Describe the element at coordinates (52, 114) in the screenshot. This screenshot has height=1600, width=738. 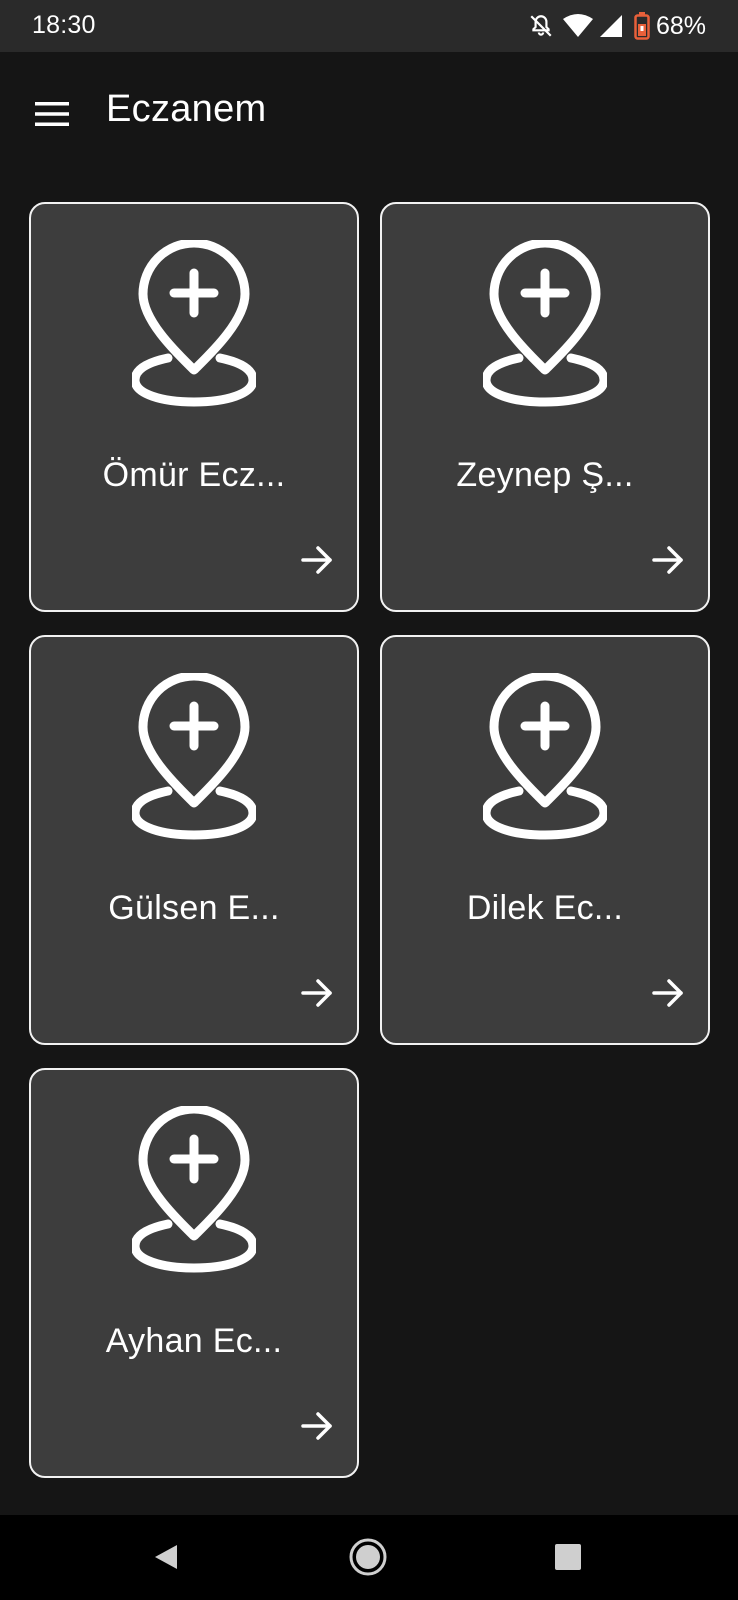
I see `menu-icon` at that location.